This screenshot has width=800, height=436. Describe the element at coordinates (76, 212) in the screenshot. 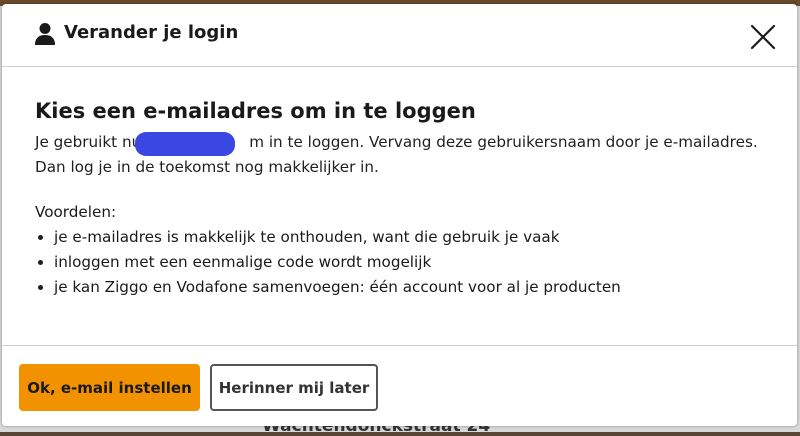

I see `benefits-label: Voordelen:` at that location.